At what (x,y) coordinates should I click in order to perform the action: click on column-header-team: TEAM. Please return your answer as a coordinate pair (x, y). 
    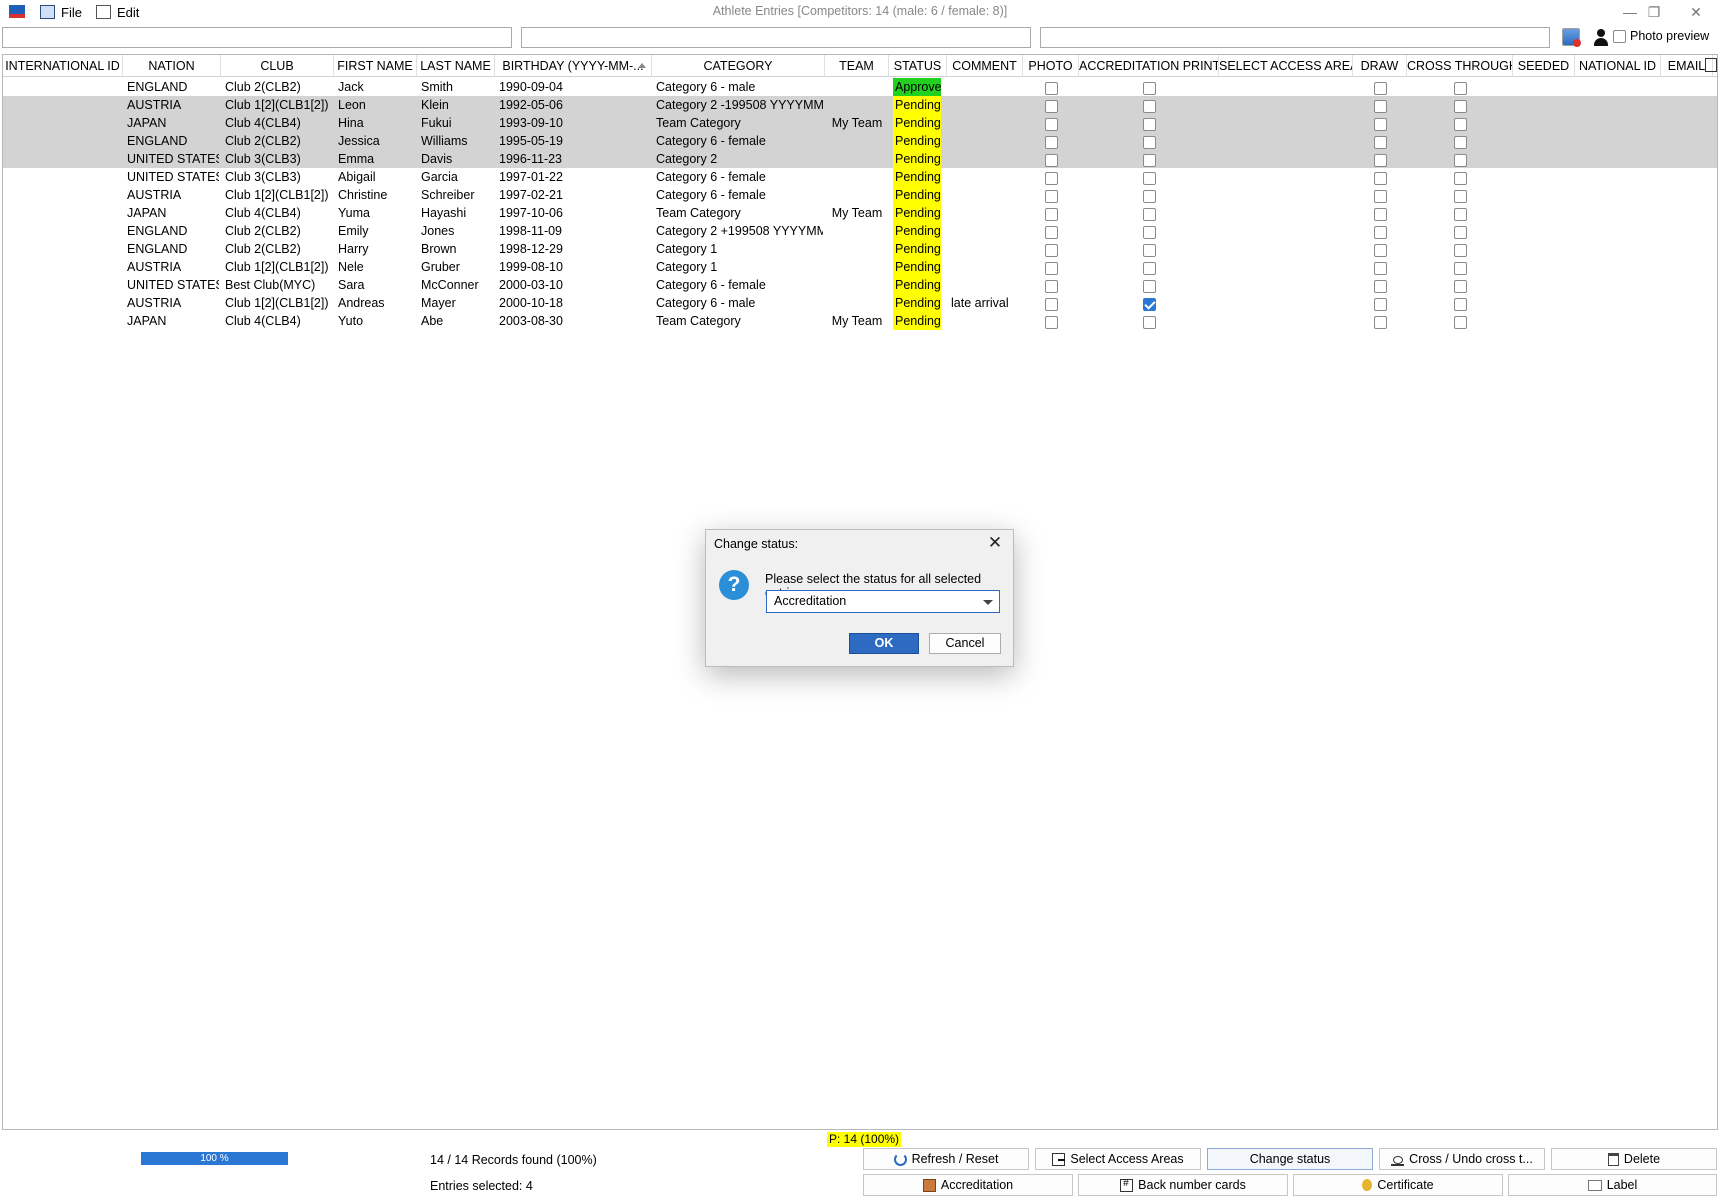
    Looking at the image, I should click on (857, 66).